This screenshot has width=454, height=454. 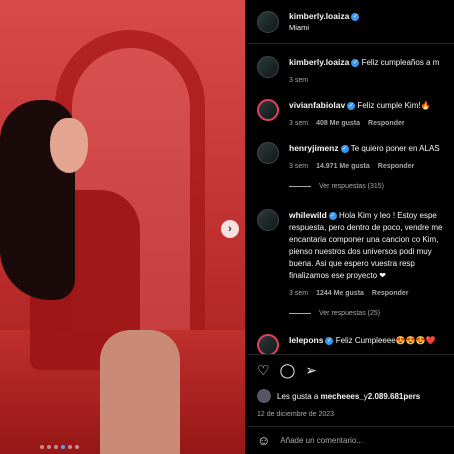 What do you see at coordinates (324, 27) in the screenshot?
I see `post-location: Miami` at bounding box center [324, 27].